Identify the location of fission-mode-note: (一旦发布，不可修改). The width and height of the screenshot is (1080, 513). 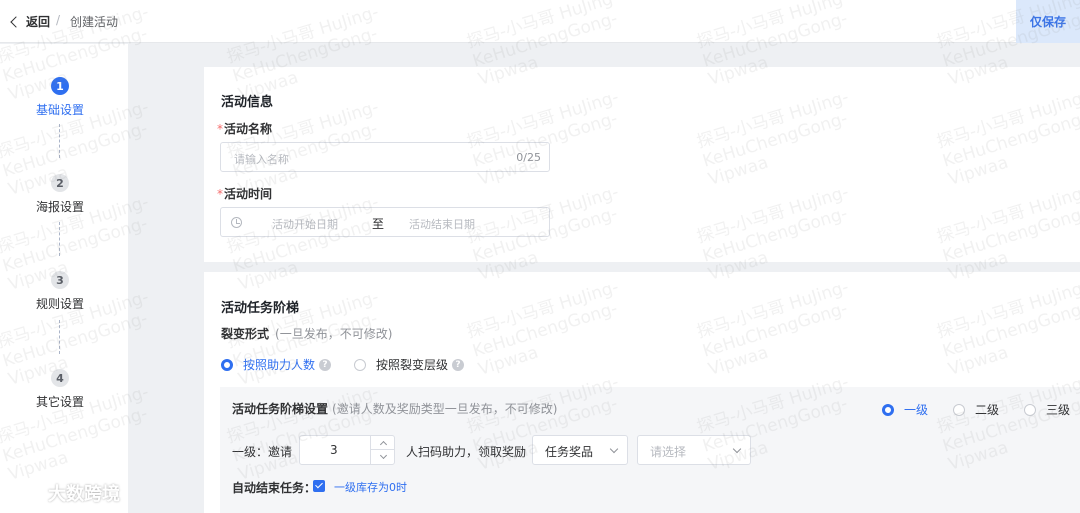
(334, 334).